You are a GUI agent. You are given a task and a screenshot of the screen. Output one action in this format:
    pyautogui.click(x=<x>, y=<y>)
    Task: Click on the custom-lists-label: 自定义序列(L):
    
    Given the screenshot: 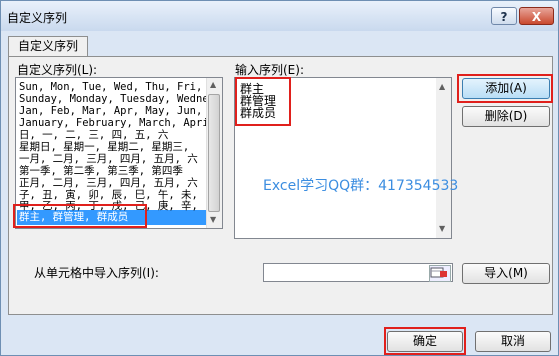 What is the action you would take?
    pyautogui.click(x=57, y=70)
    